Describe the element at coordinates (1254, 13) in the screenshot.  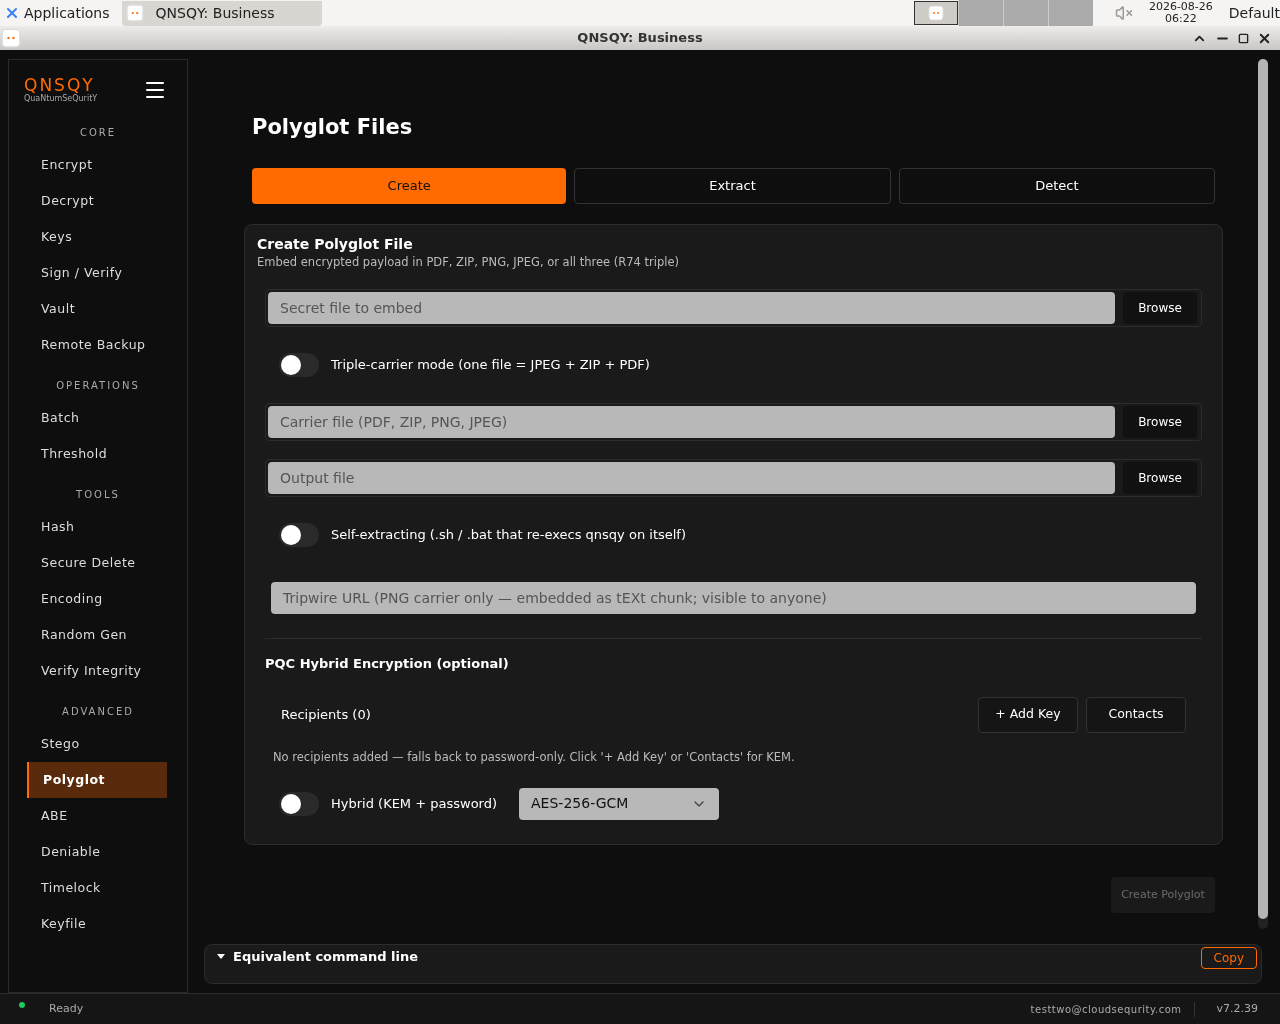
I see `keyboard-layout: Default` at that location.